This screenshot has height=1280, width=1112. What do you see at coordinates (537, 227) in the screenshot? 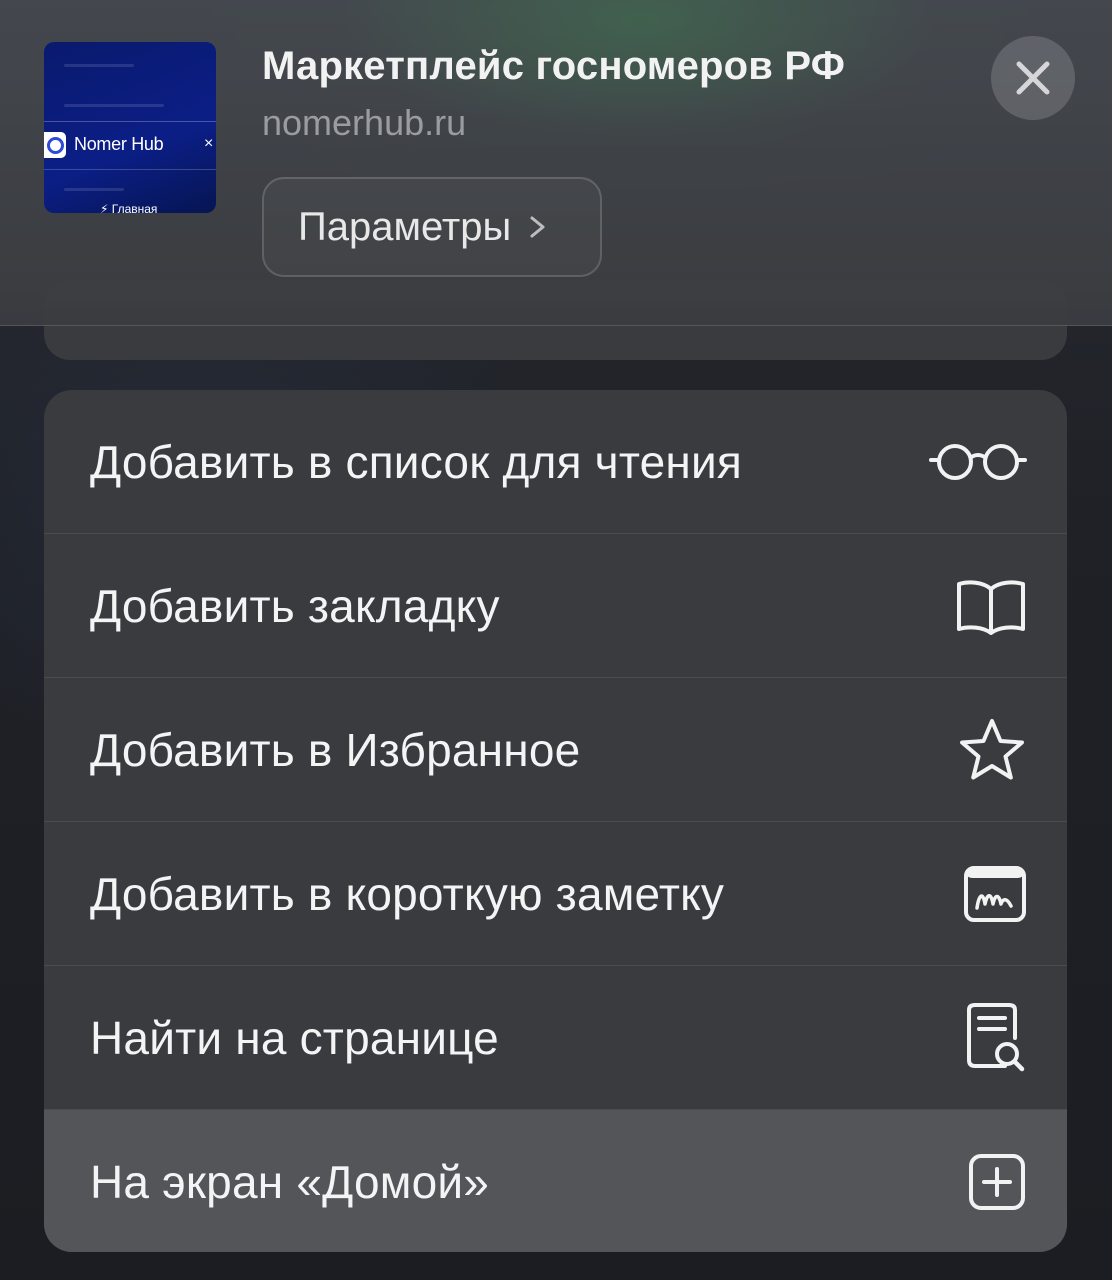
I see `chevron-right-icon` at bounding box center [537, 227].